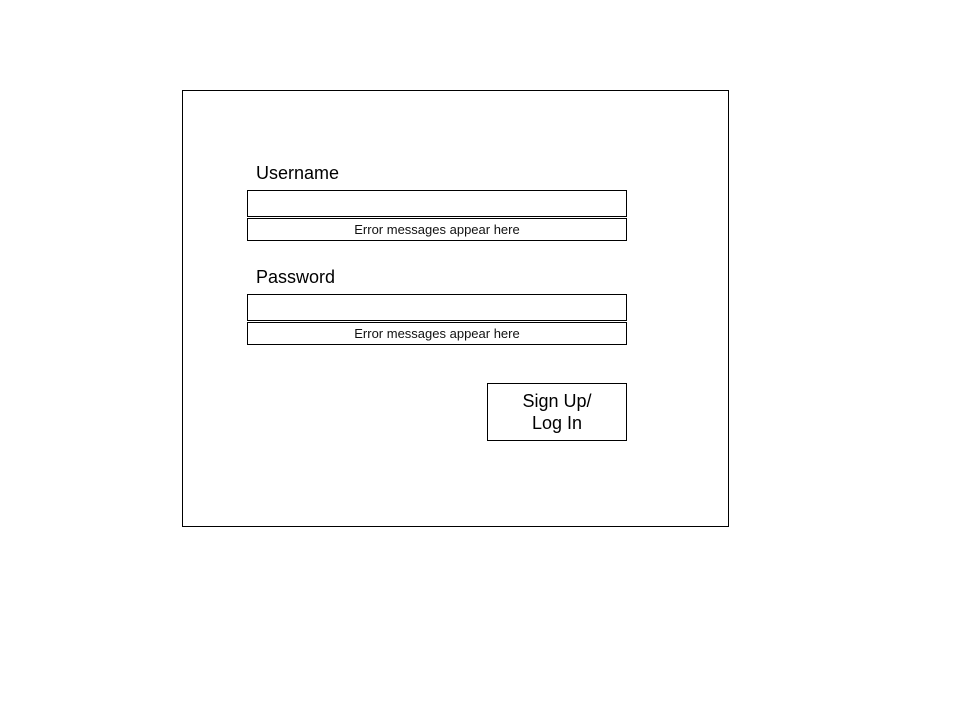 The width and height of the screenshot is (960, 720). I want to click on username-error-message: Error messages appear here, so click(437, 229).